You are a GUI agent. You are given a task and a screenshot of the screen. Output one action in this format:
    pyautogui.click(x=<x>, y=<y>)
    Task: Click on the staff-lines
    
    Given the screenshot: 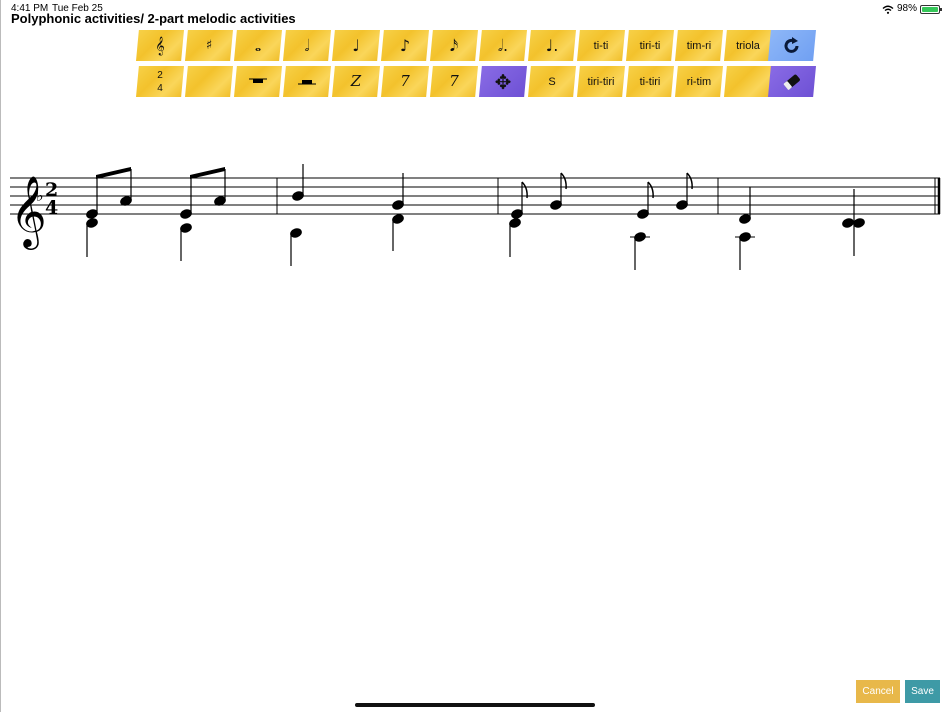 What is the action you would take?
    pyautogui.click(x=475, y=196)
    